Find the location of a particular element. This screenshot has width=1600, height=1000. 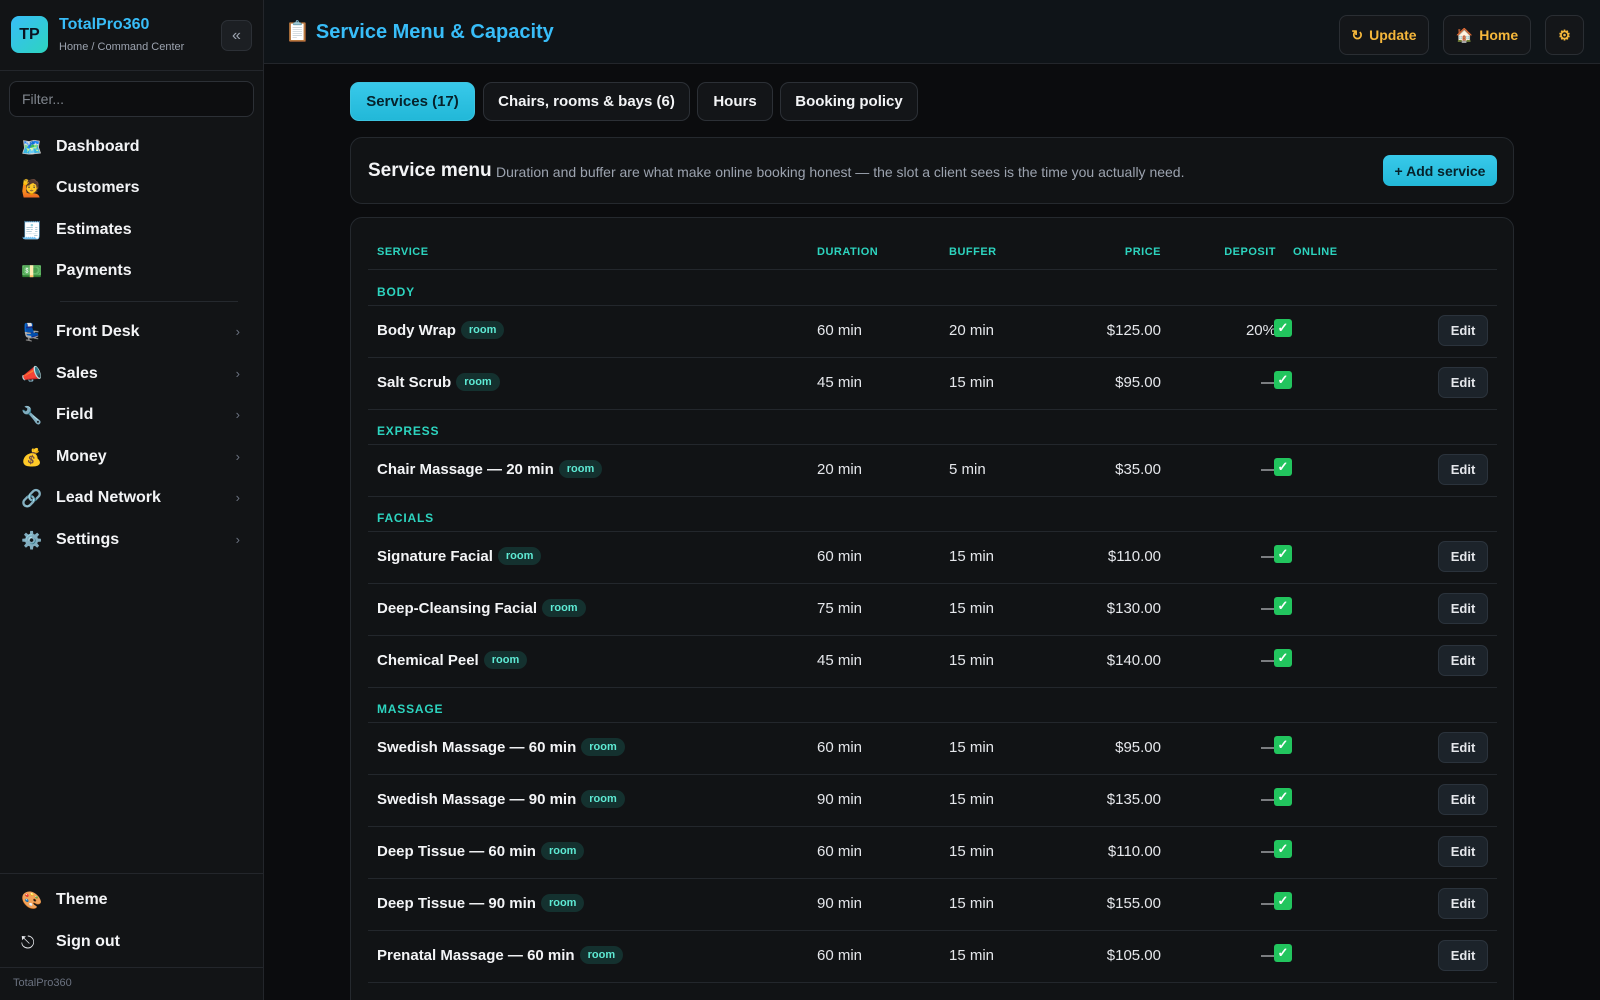

sidebar-item-lead-network: 🔗 Lead Network › is located at coordinates (132, 498).